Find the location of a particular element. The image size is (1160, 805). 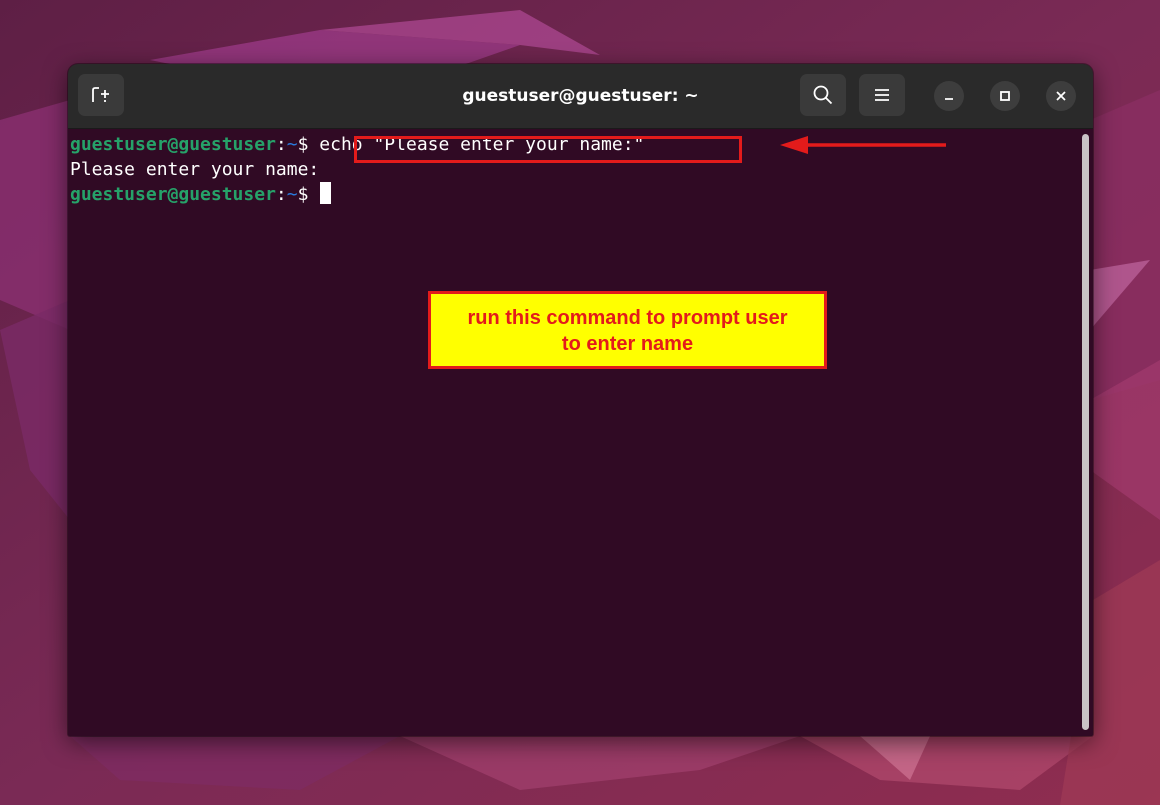

vertical-scrollbar is located at coordinates (1085, 432).